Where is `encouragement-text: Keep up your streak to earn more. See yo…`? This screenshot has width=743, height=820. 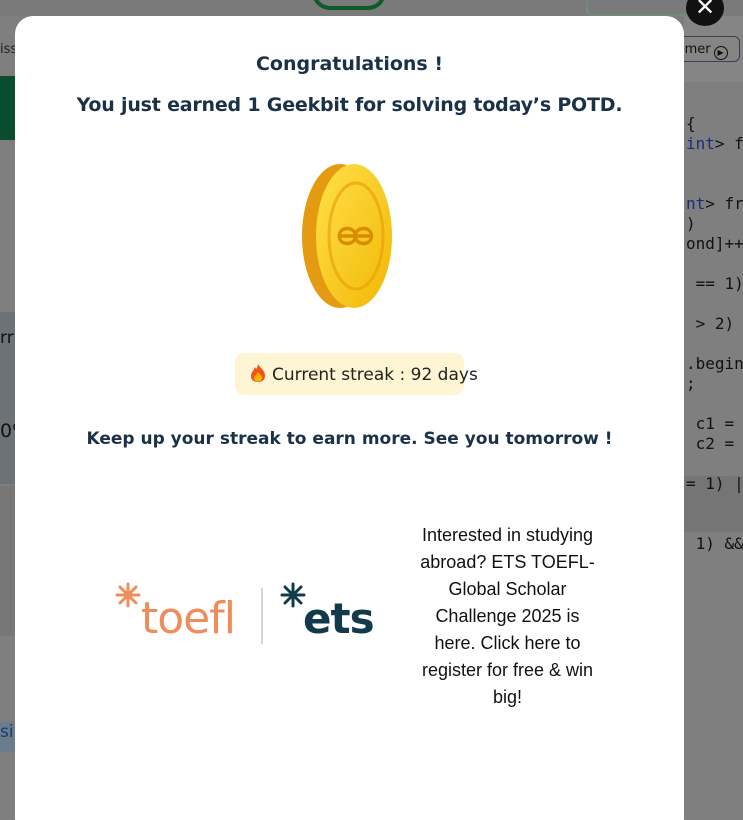 encouragement-text: Keep up your streak to earn more. See yo… is located at coordinates (349, 439).